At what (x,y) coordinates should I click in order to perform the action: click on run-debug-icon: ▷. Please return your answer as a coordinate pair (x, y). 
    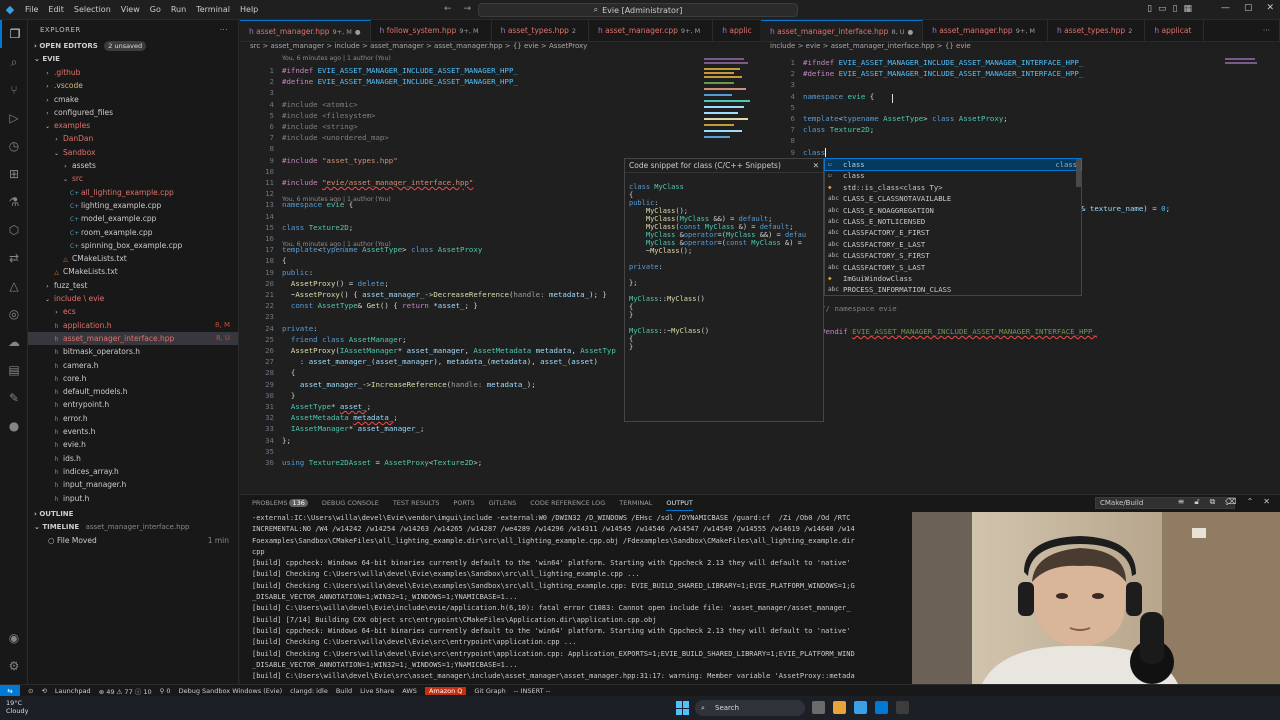
    Looking at the image, I should click on (14, 118).